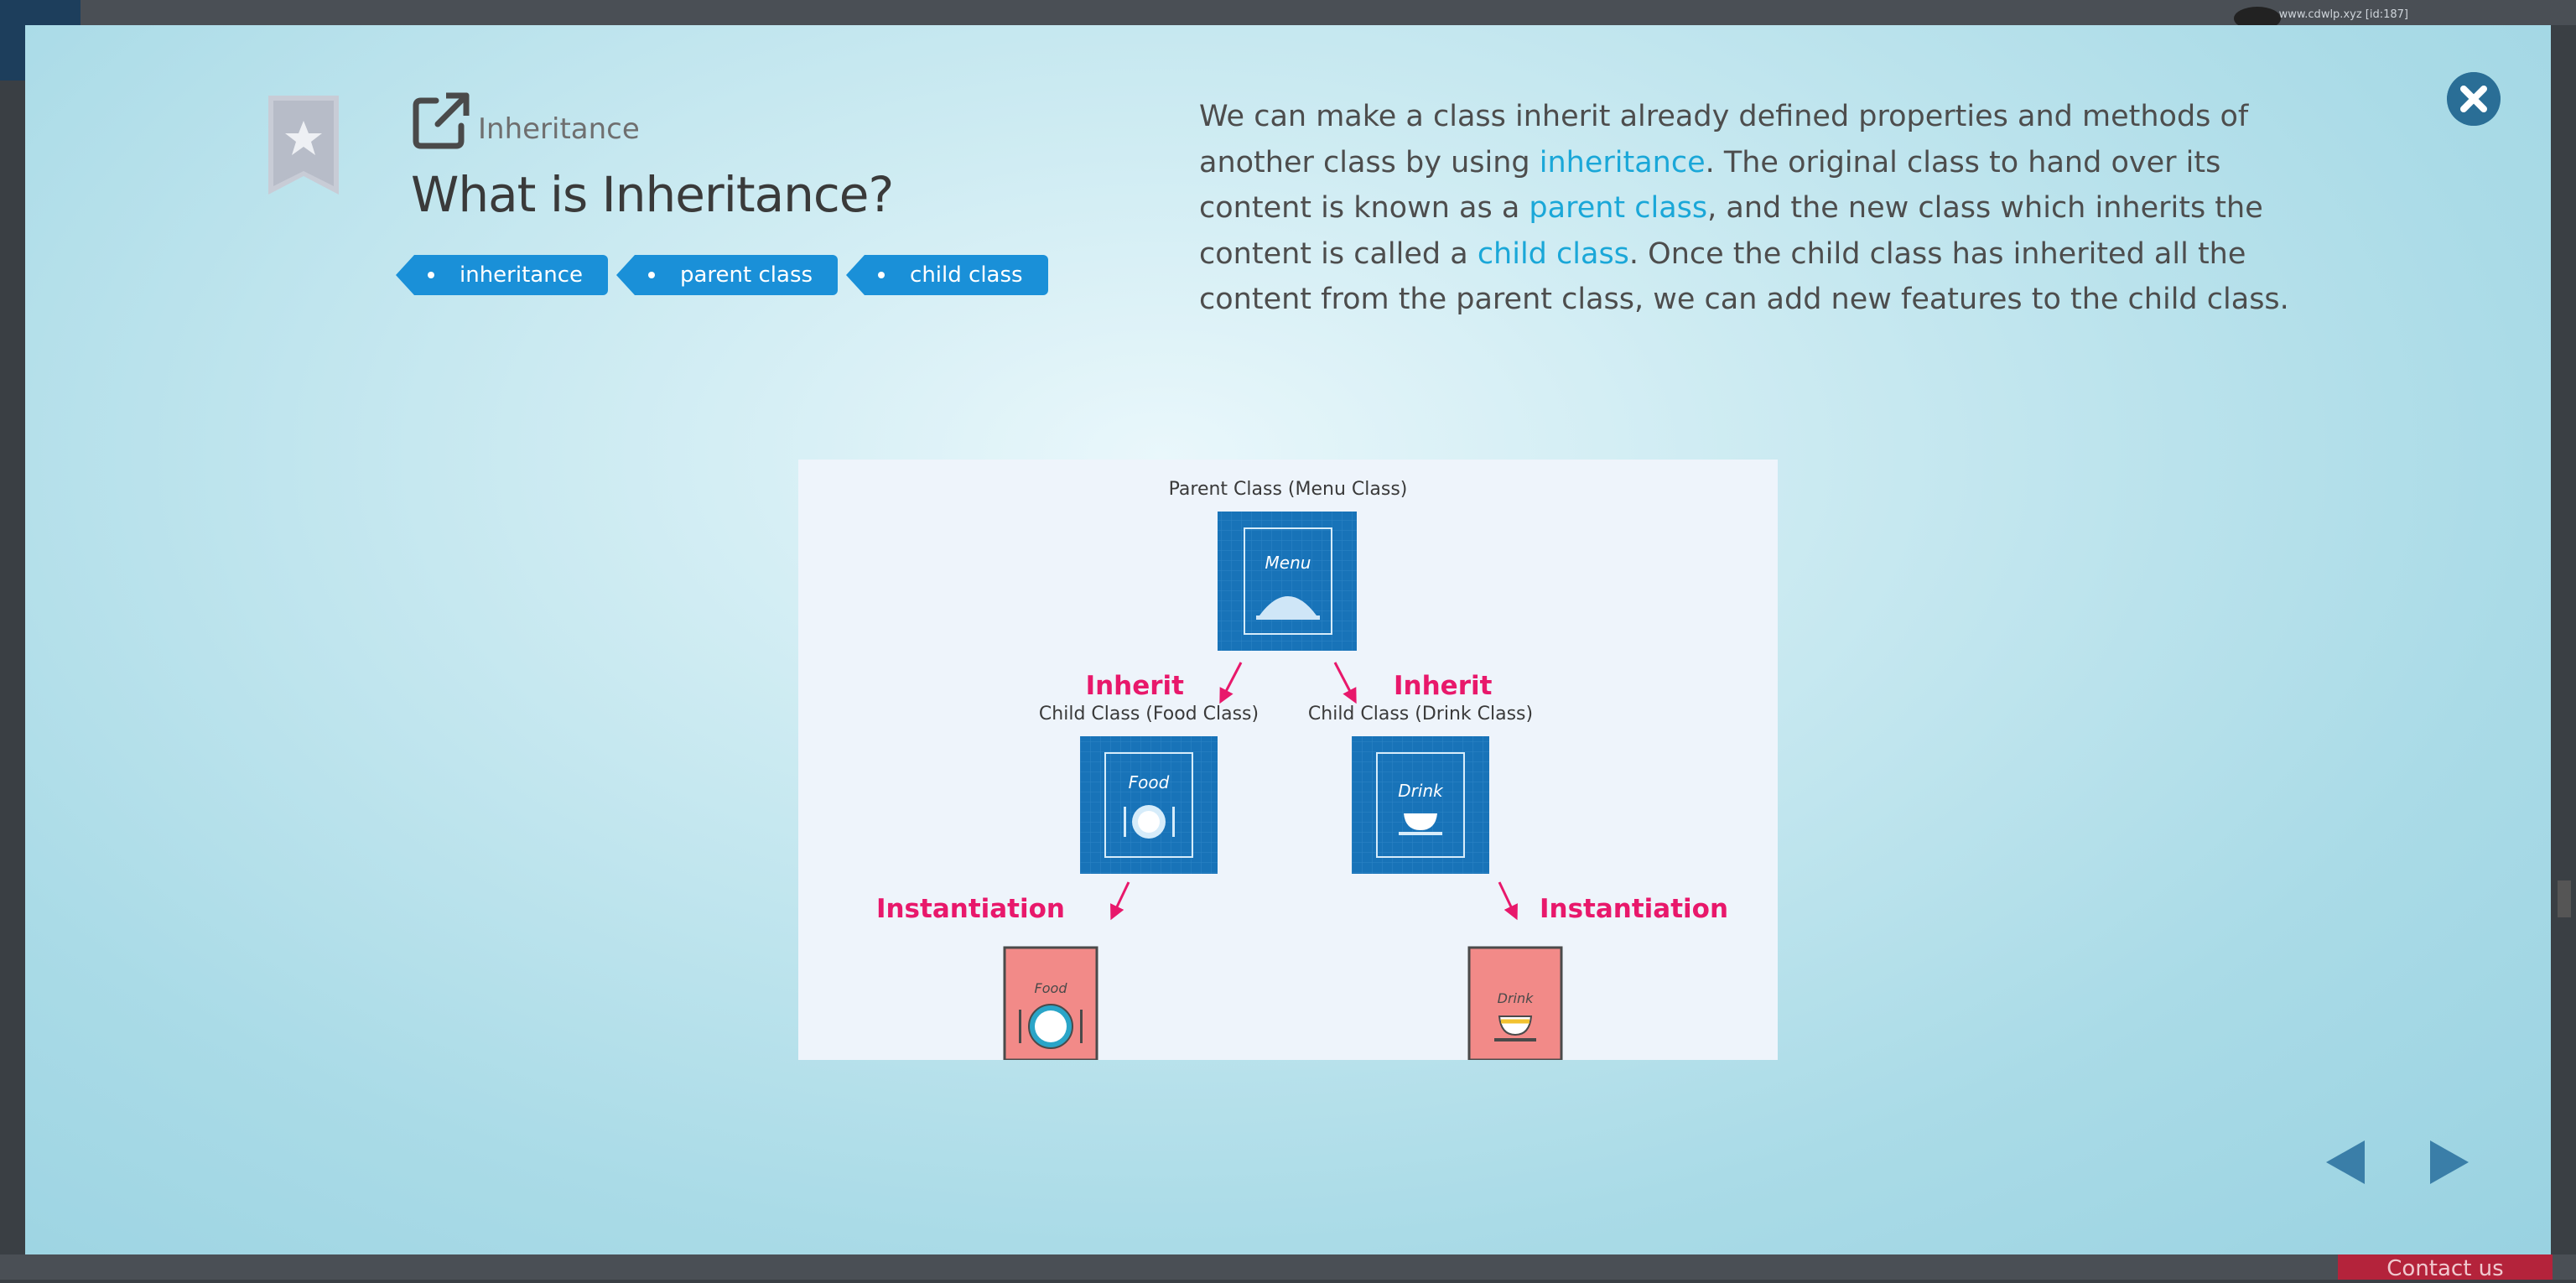 The width and height of the screenshot is (2576, 1283). Describe the element at coordinates (303, 145) in the screenshot. I see `bookmark-icon` at that location.